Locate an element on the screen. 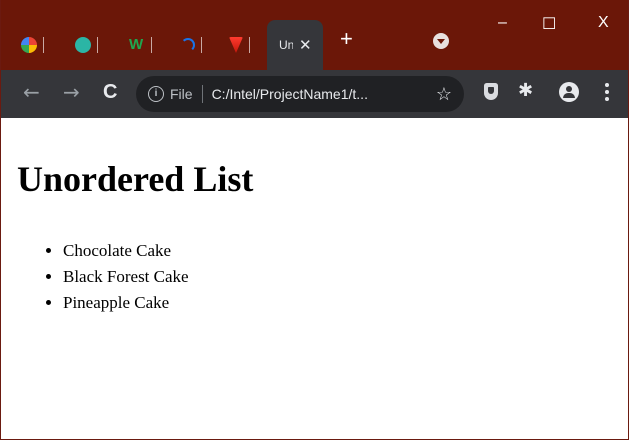 This screenshot has width=629, height=440. reload-button: C is located at coordinates (110, 92).